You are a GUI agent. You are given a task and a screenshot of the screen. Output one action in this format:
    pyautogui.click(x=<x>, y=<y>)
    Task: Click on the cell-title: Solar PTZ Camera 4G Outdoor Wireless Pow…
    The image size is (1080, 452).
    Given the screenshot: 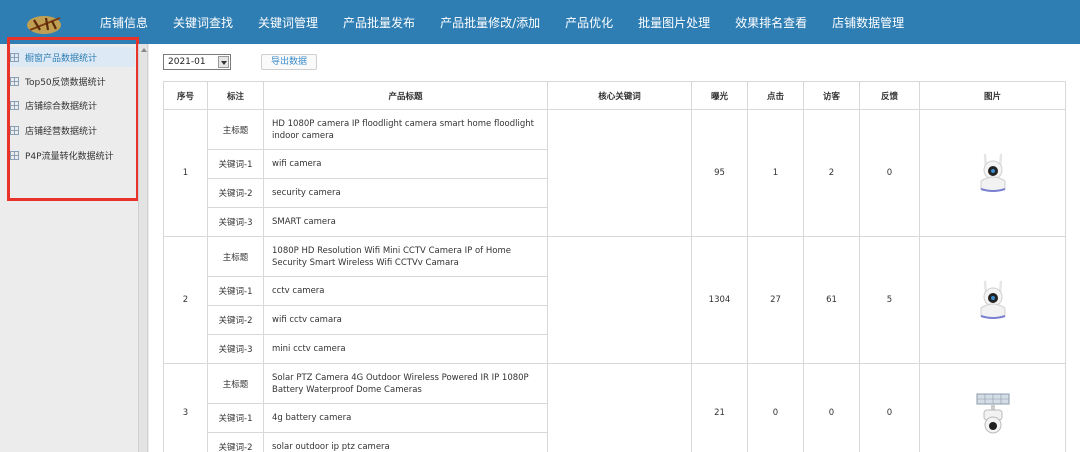 What is the action you would take?
    pyautogui.click(x=405, y=383)
    